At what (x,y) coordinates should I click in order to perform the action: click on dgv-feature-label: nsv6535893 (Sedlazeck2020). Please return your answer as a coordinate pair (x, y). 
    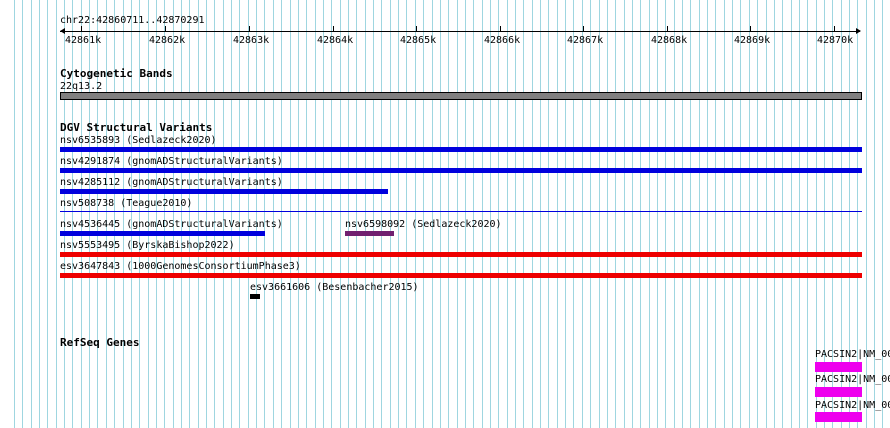
    Looking at the image, I should click on (138, 140).